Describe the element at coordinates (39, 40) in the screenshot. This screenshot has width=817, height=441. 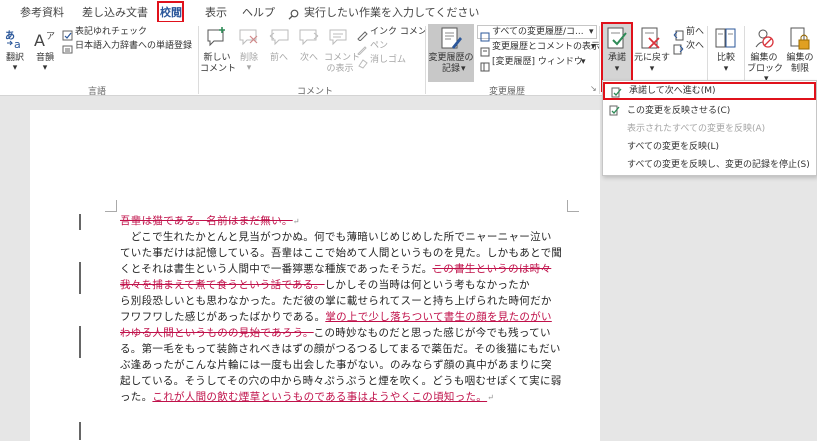
I see `svg-text: A` at that location.